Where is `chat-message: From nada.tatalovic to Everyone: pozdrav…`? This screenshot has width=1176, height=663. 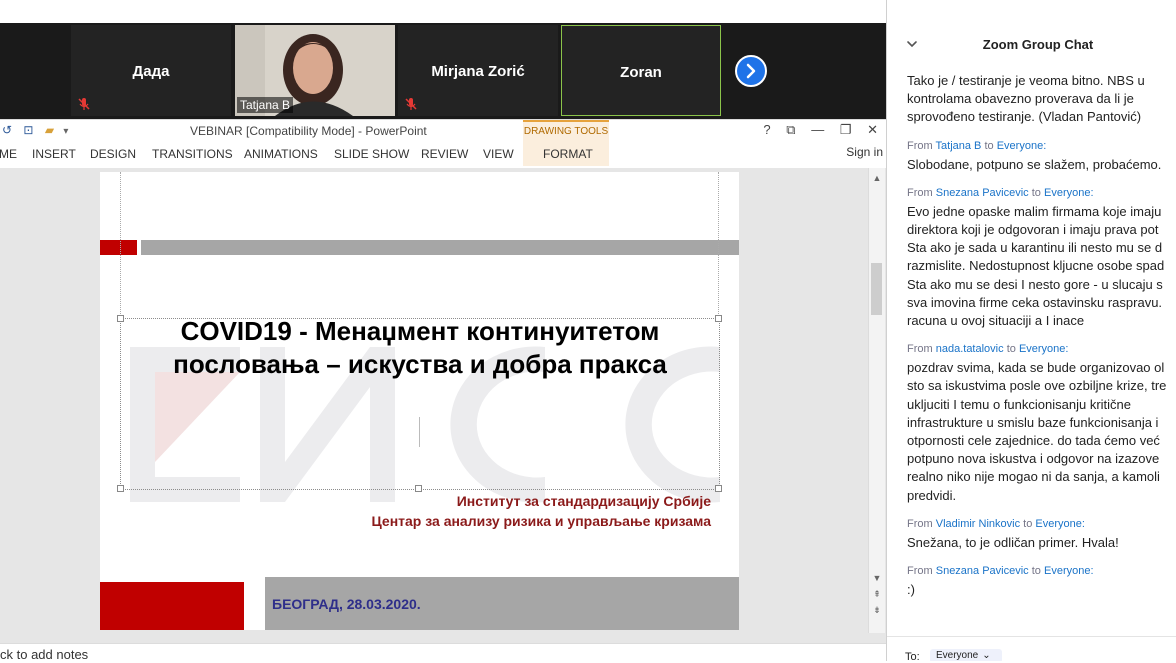
chat-message: From nada.tatalovic to Everyone: pozdrav… is located at coordinates (1041, 423).